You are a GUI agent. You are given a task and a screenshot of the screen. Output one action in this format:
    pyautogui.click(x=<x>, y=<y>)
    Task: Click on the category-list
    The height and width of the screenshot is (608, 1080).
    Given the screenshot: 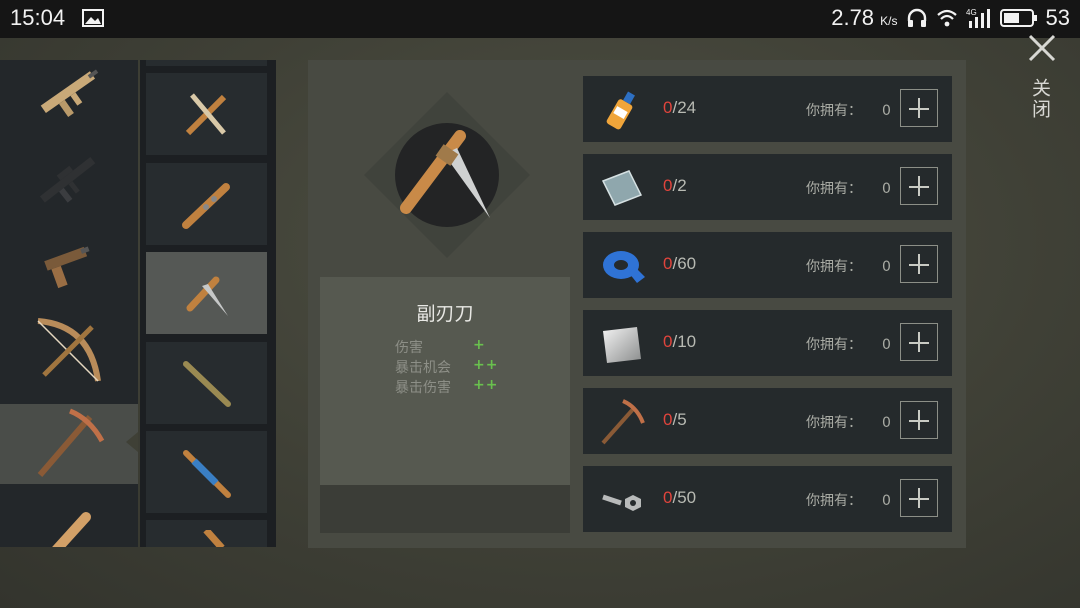 What is the action you would take?
    pyautogui.click(x=69, y=303)
    